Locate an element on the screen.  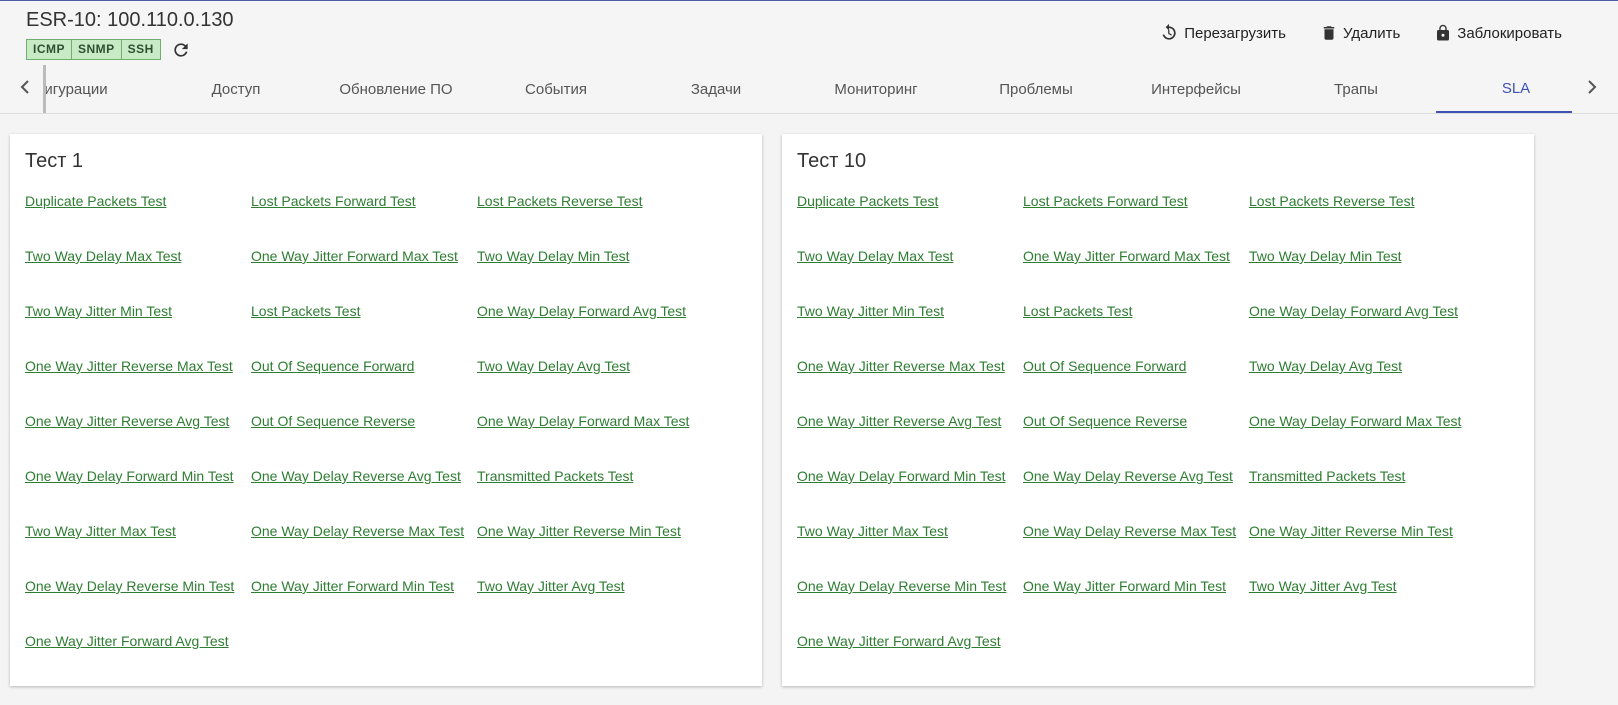
protocol-badges: ICMP SNMP SSH is located at coordinates (108, 49).